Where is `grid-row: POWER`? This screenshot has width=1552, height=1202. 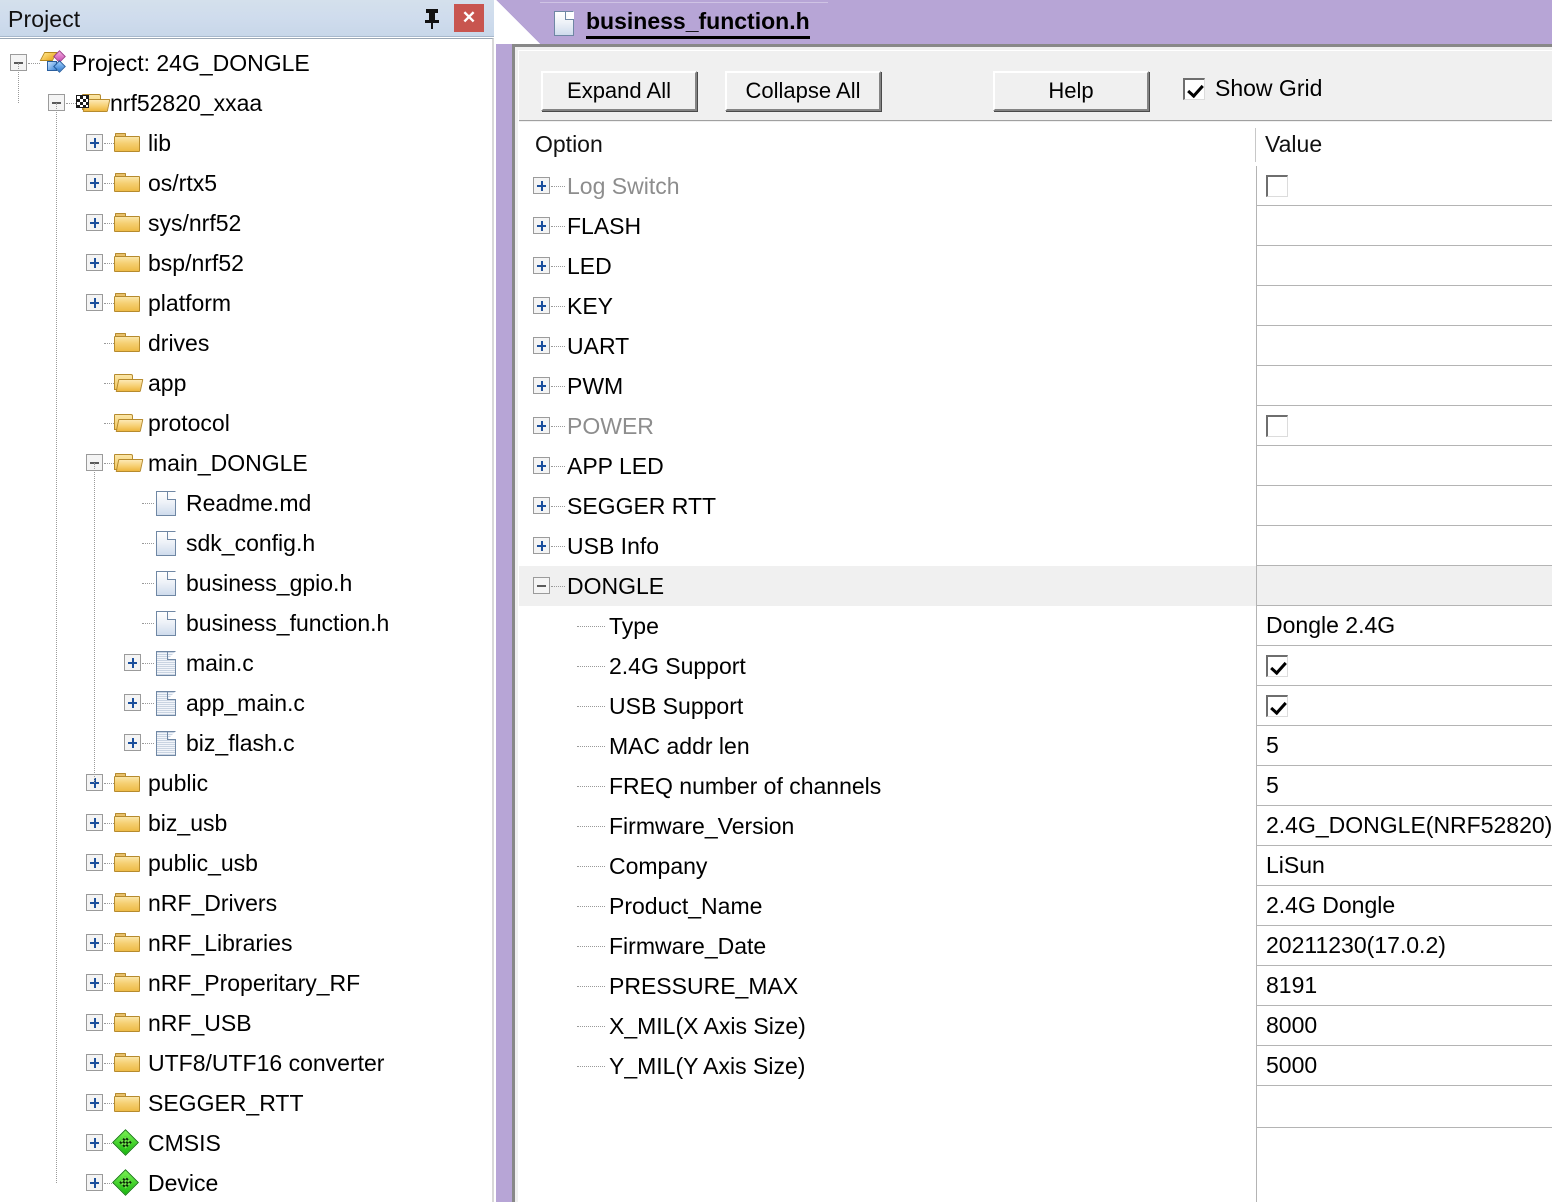
grid-row: POWER is located at coordinates (1035, 426).